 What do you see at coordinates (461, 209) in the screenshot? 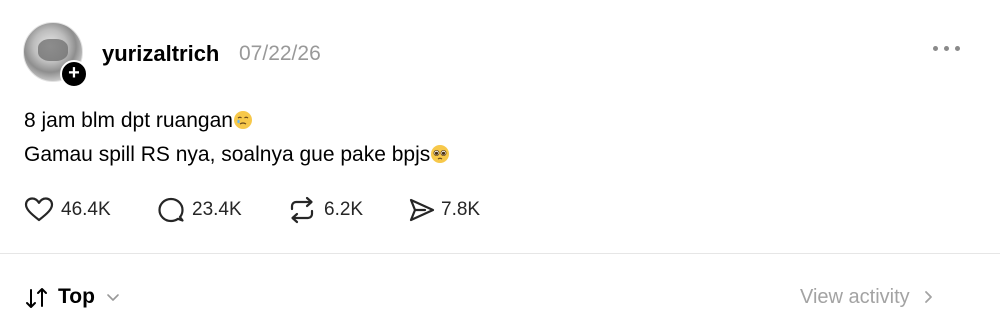
I see `share-count: 7.8K` at bounding box center [461, 209].